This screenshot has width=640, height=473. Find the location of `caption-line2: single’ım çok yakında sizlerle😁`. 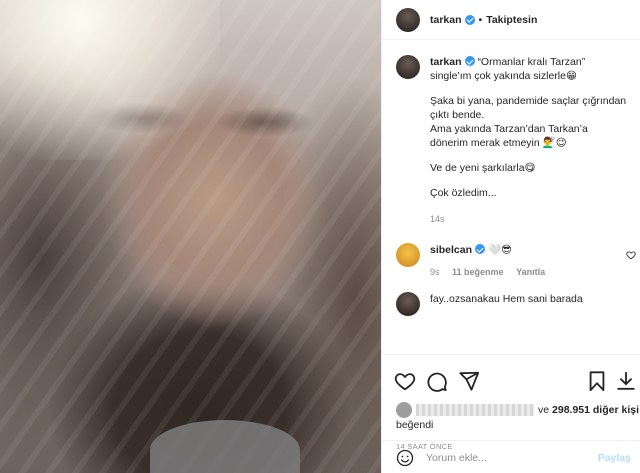

caption-line2: single’ım çok yakında sizlerle😁 is located at coordinates (503, 76).